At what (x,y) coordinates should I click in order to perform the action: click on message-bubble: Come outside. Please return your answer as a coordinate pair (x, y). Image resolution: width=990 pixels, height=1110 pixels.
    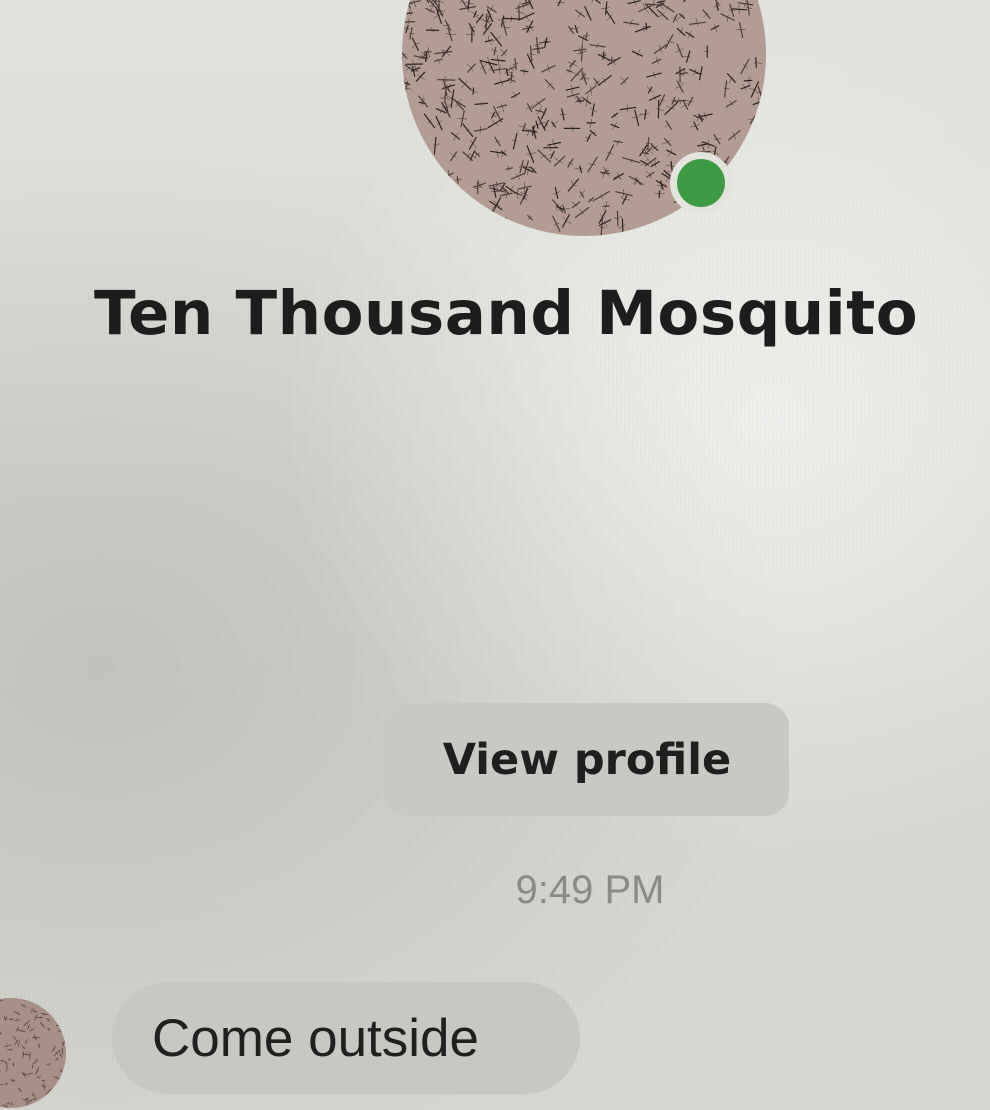
    Looking at the image, I should click on (346, 1038).